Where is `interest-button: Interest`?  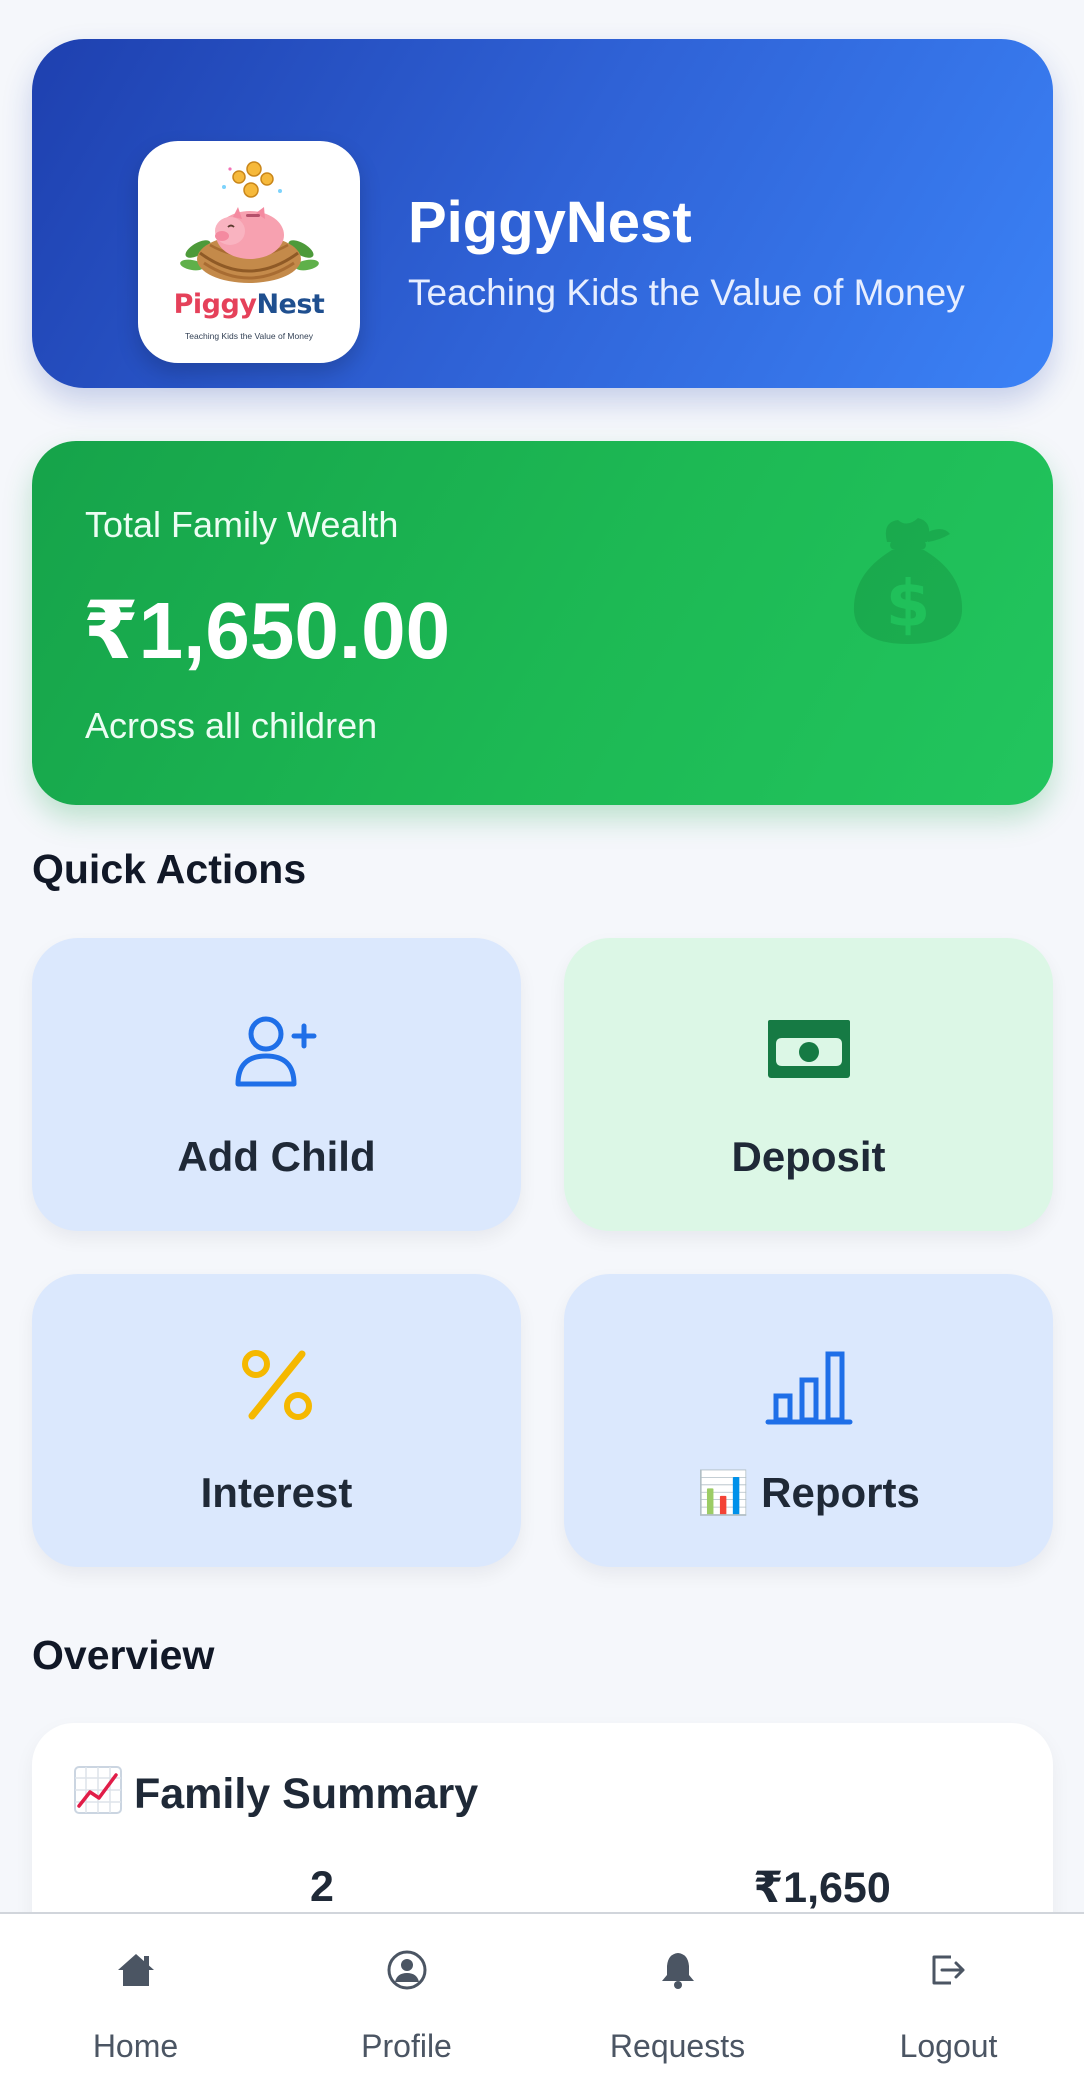 interest-button: Interest is located at coordinates (276, 1420).